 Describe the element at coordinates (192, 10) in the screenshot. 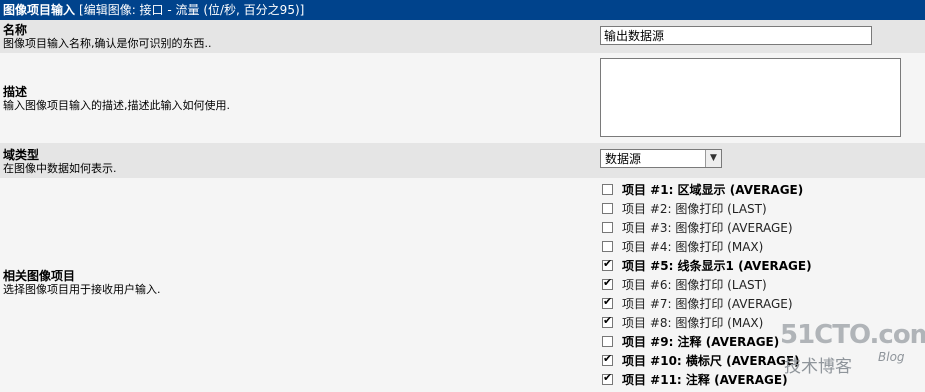

I see `form-subtitle: [编辑图像: 接口 - 流量 (位/秒, 百分之95)]` at that location.